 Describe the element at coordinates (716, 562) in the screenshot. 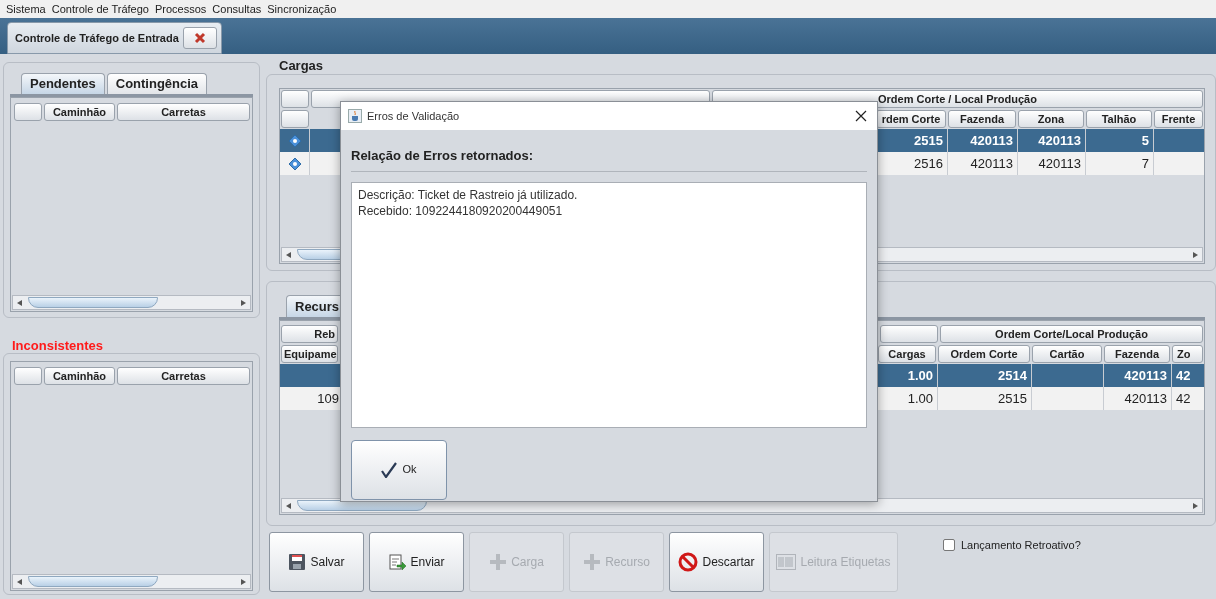

I see `toolbar-button: Descartar` at that location.